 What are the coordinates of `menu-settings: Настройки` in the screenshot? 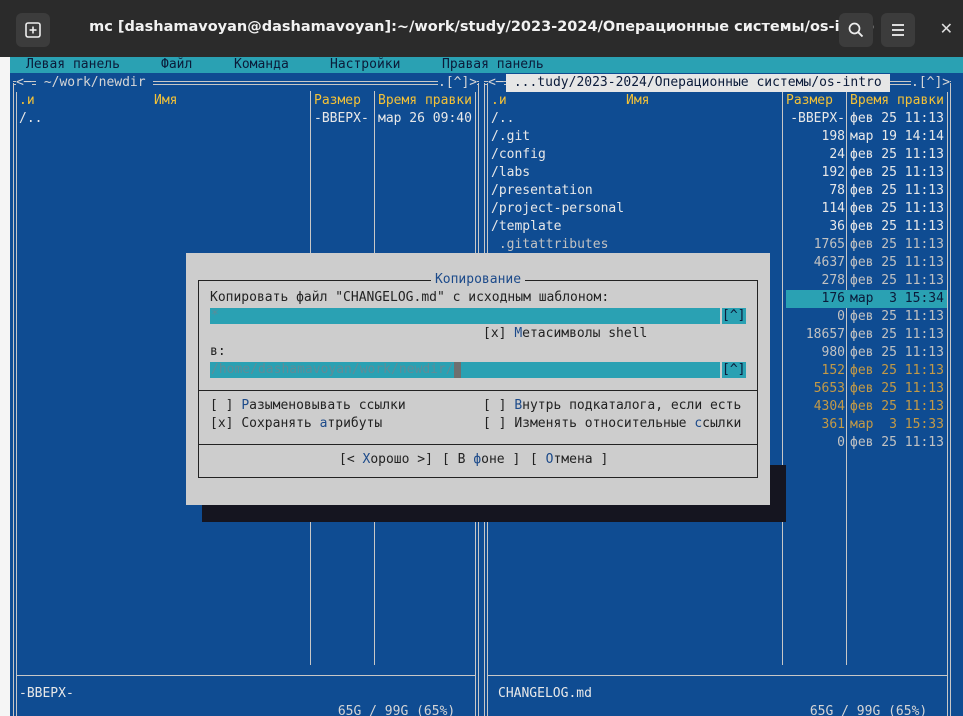 It's located at (365, 65).